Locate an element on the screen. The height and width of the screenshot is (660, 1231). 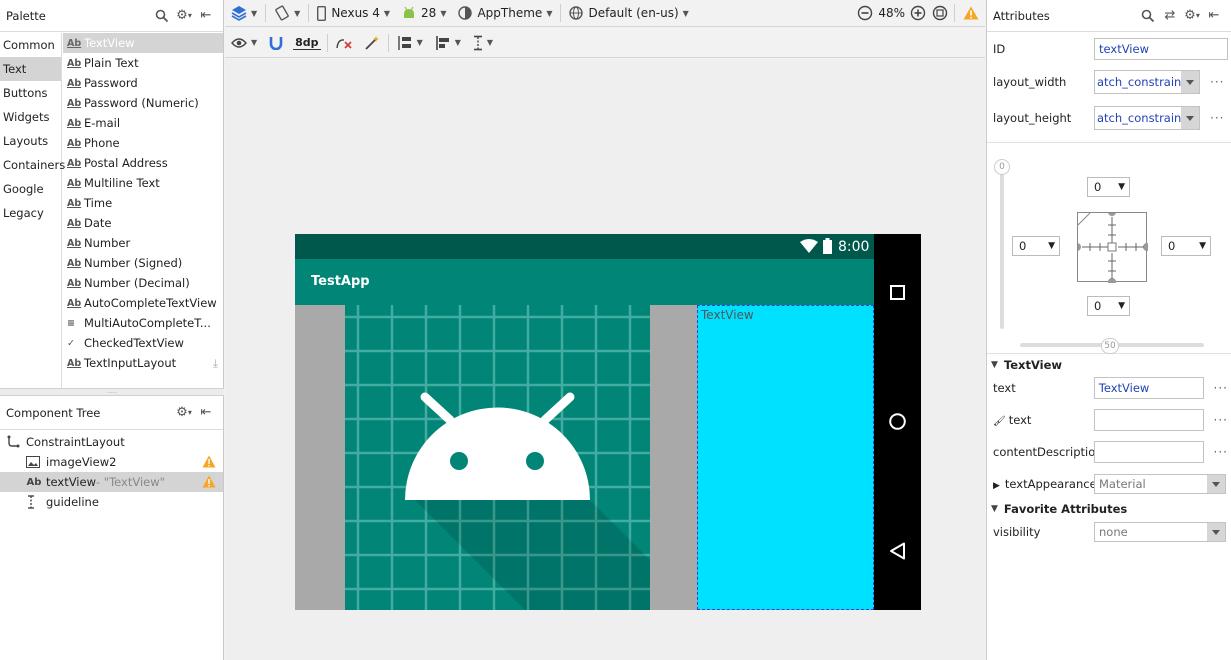
layout-height-select: atch_constraint is located at coordinates (1147, 118).